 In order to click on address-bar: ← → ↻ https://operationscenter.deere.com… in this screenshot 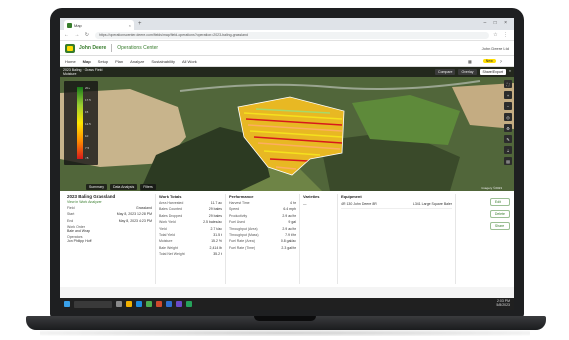, I will do `click(287, 35)`.